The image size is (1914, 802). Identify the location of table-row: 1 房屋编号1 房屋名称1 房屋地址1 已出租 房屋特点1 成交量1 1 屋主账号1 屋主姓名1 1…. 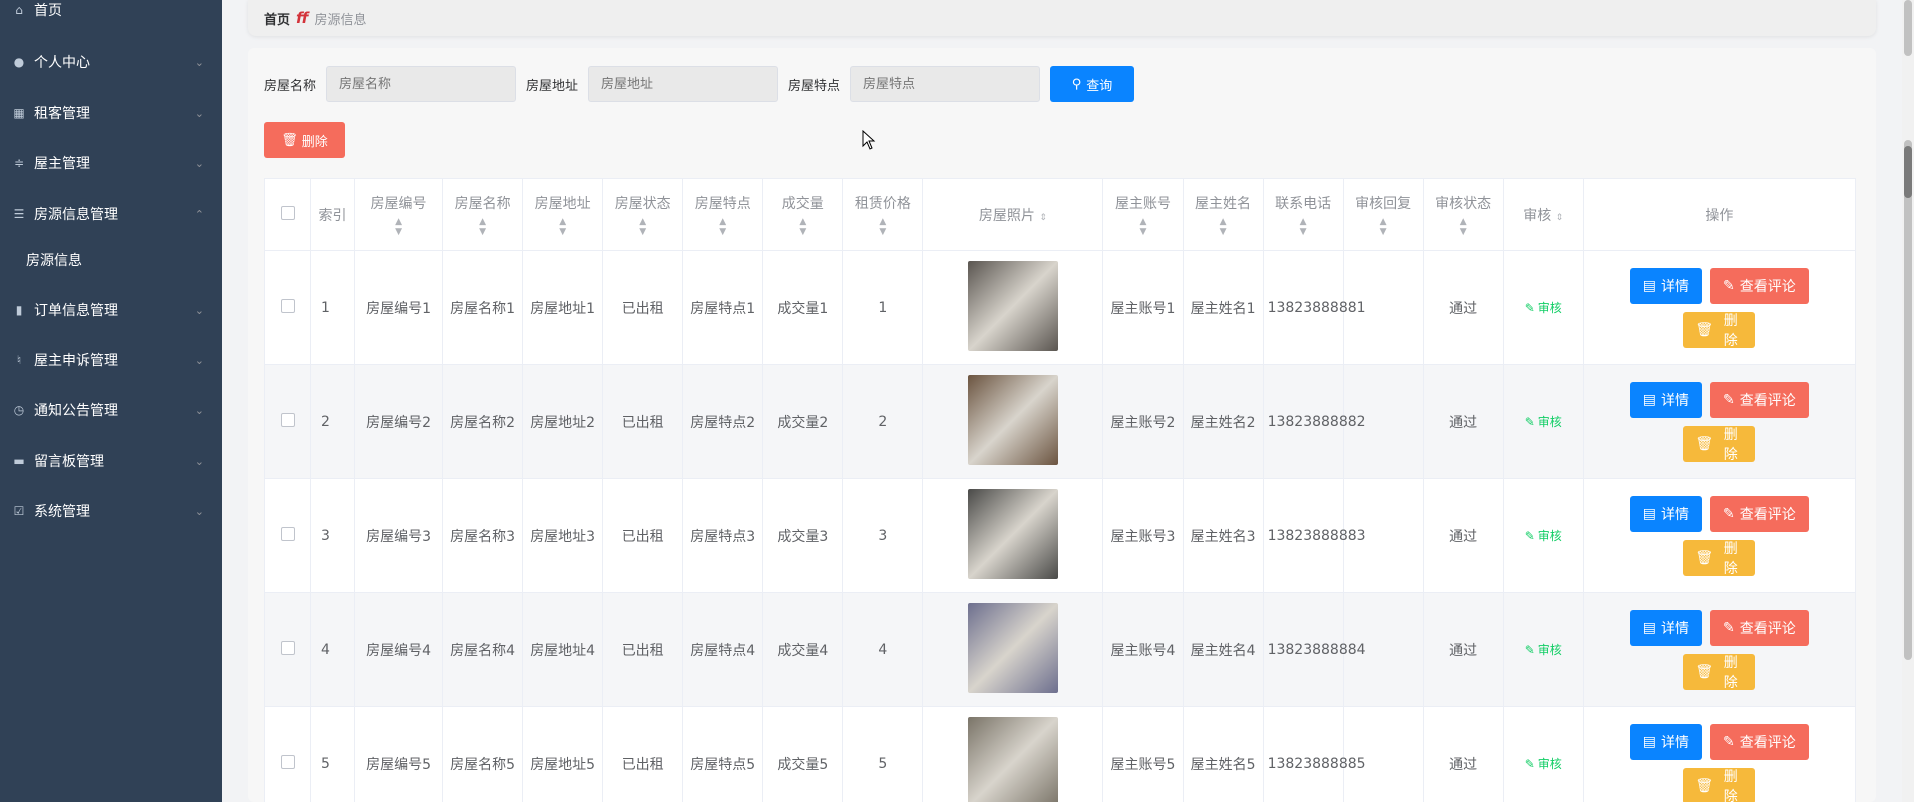
(1060, 307).